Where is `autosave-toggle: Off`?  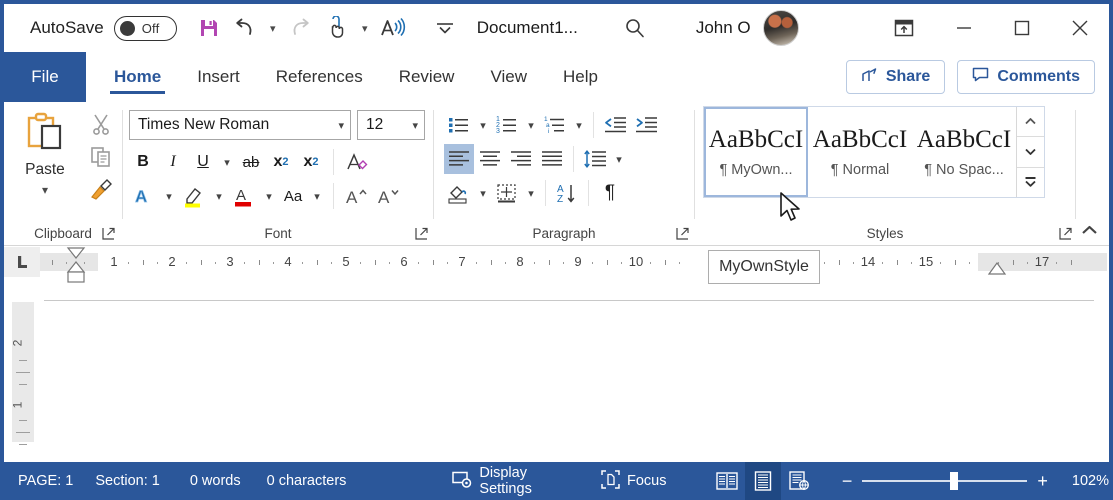 autosave-toggle: Off is located at coordinates (145, 28).